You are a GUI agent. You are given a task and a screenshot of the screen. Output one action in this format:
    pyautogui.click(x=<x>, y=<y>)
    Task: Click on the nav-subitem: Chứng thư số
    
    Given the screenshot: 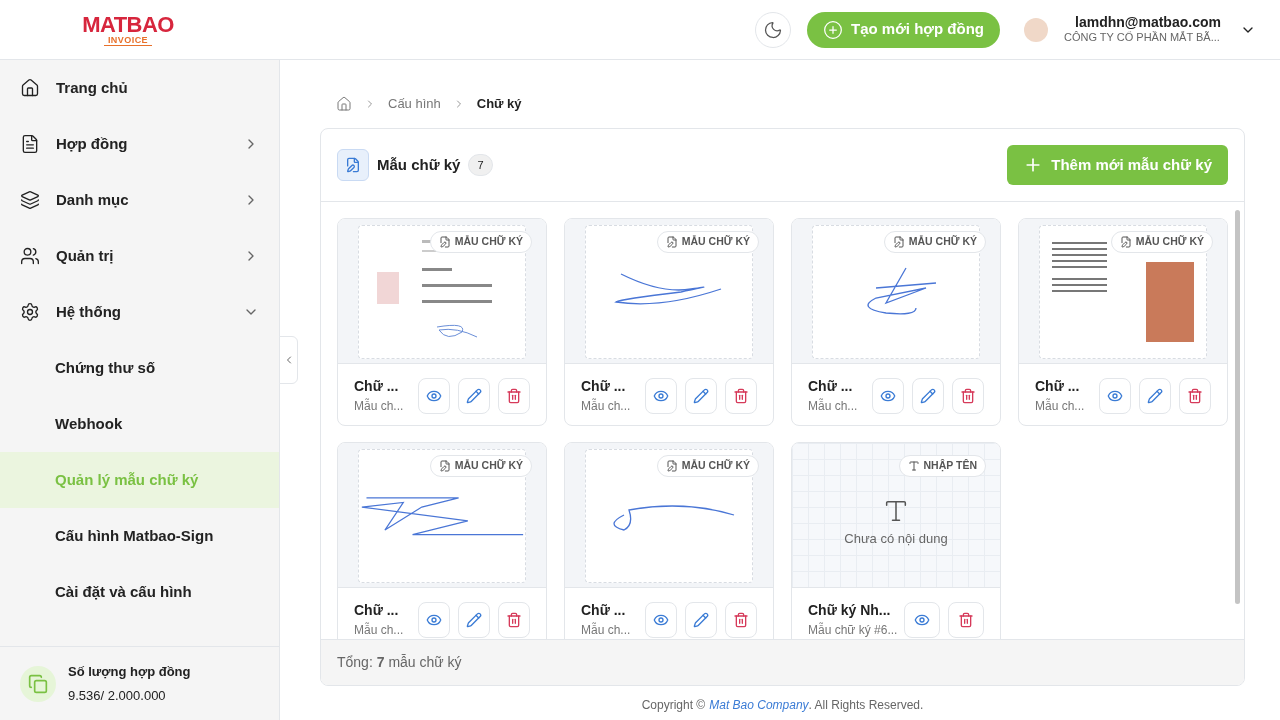 What is the action you would take?
    pyautogui.click(x=139, y=368)
    